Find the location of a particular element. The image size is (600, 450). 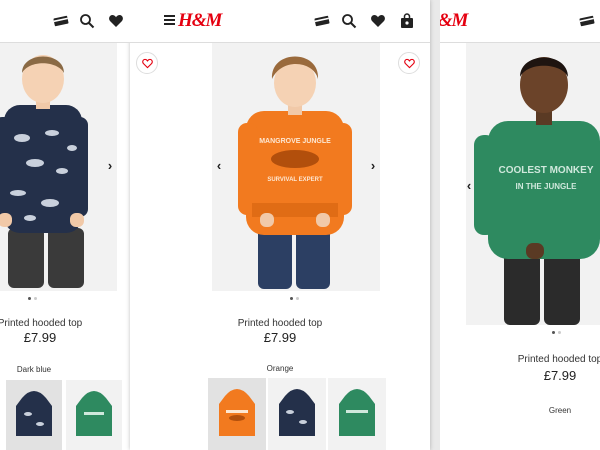

selected-color-label: Dark blue is located at coordinates (34, 369).